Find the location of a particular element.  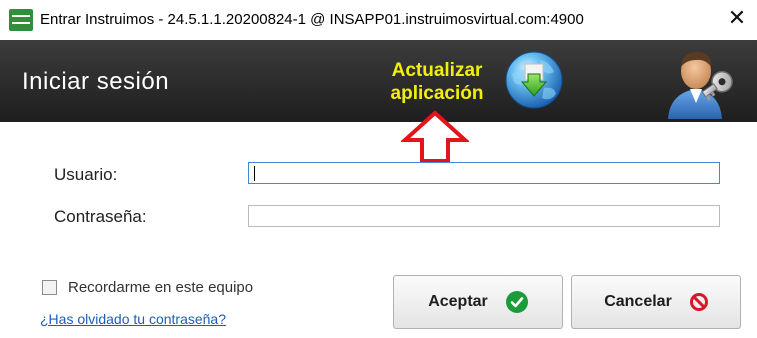

accept-button: Aceptar is located at coordinates (478, 302).